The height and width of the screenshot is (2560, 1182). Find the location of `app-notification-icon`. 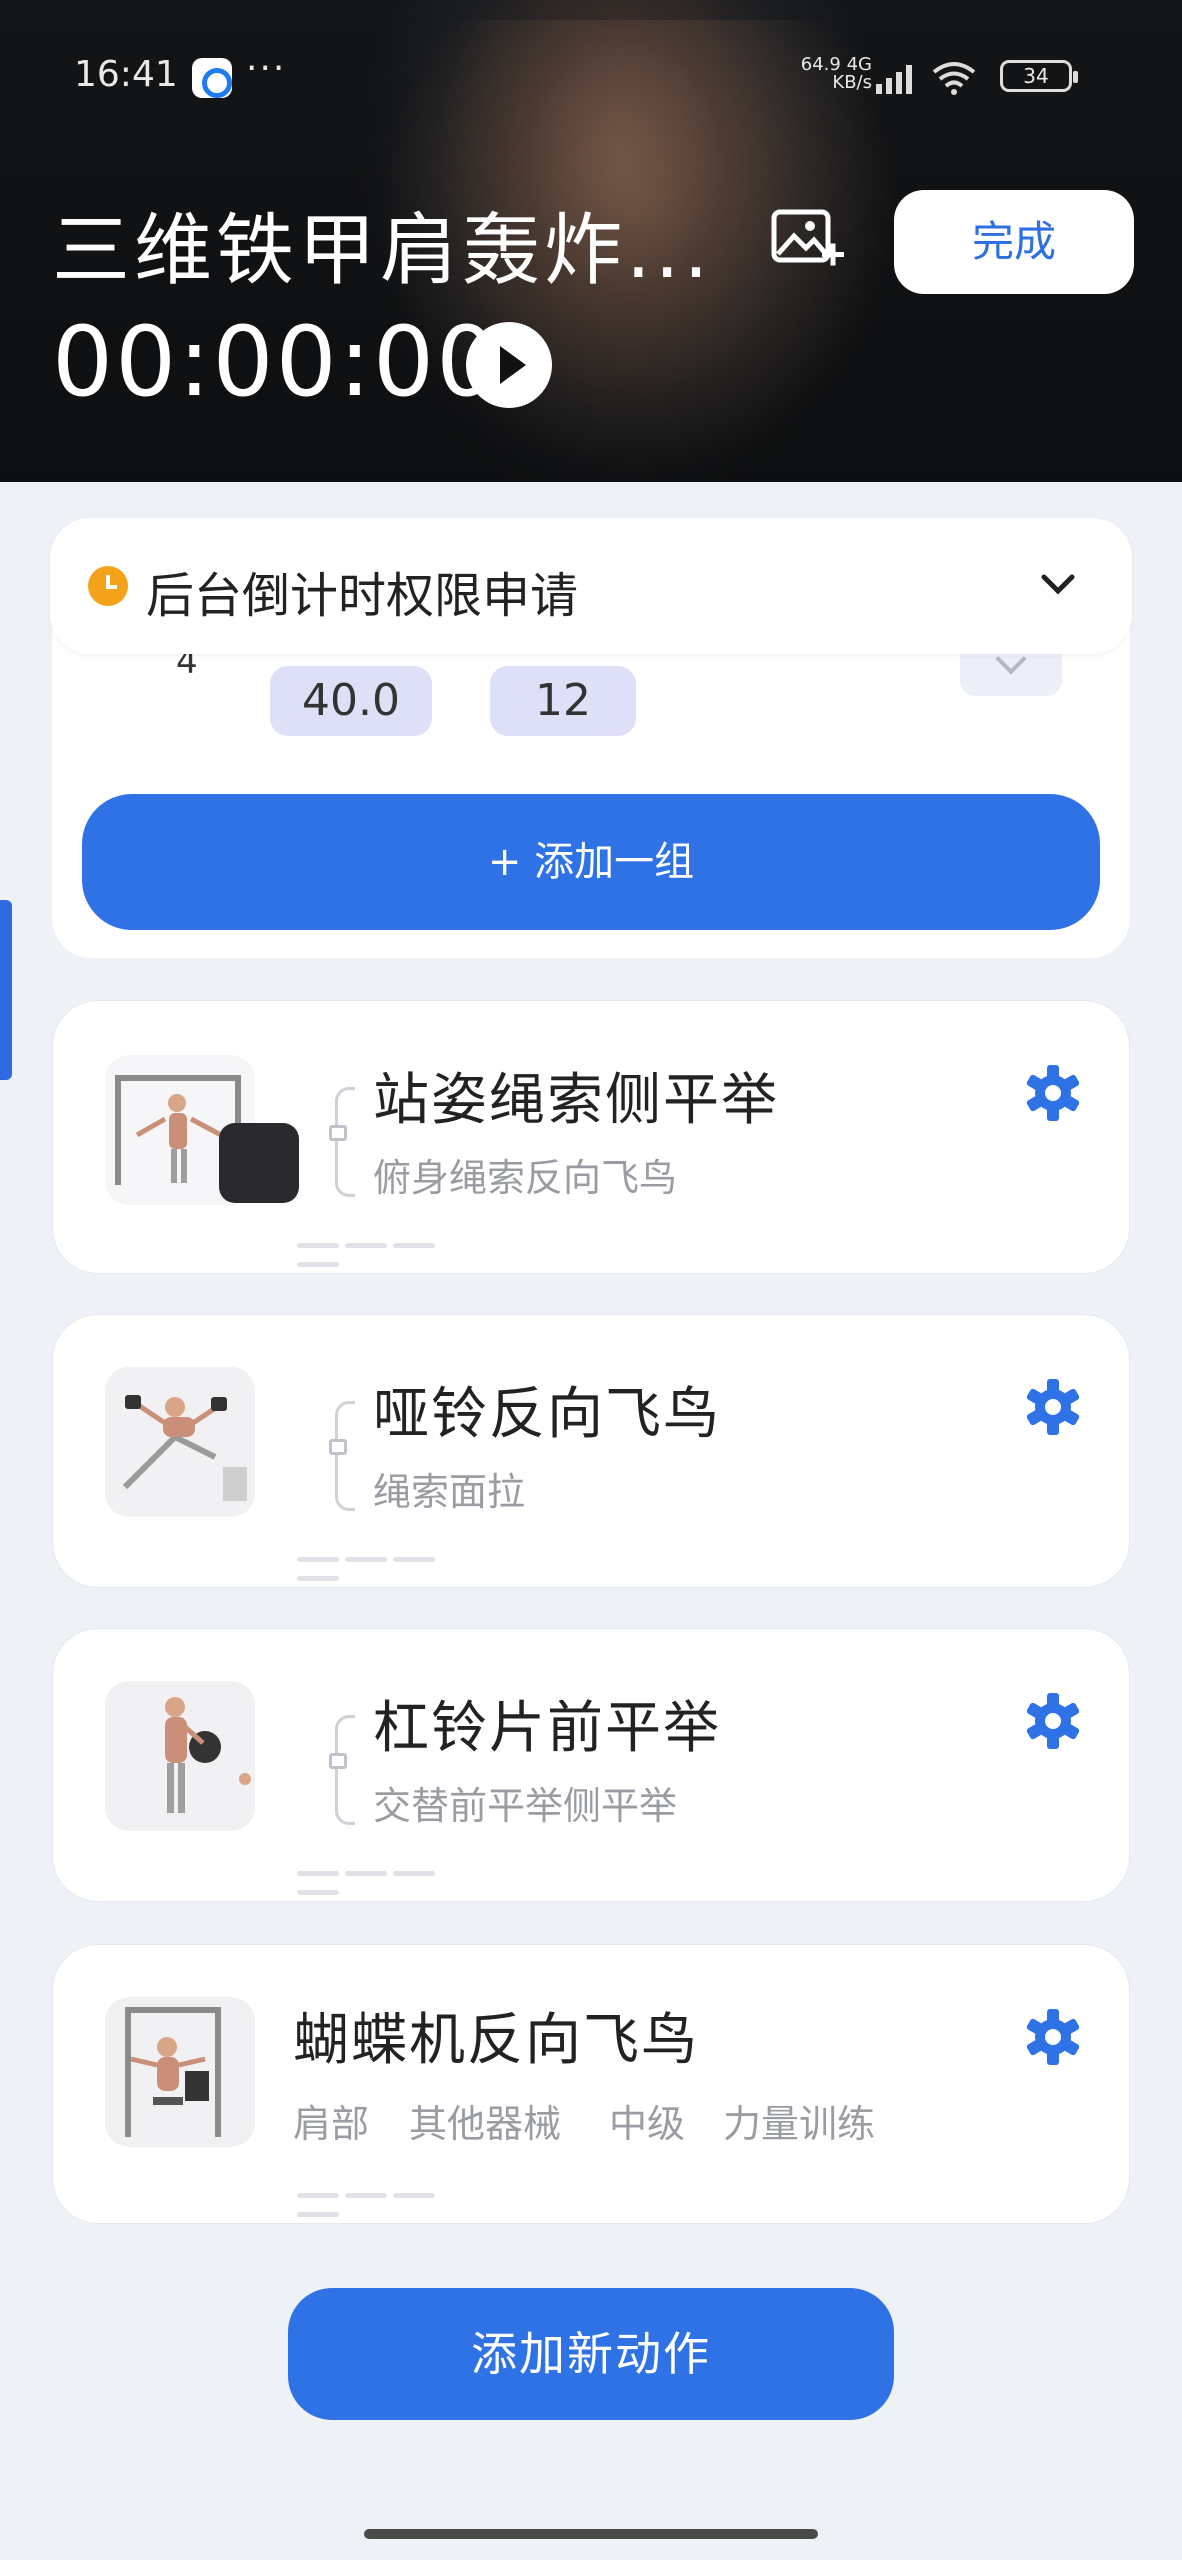

app-notification-icon is located at coordinates (212, 78).